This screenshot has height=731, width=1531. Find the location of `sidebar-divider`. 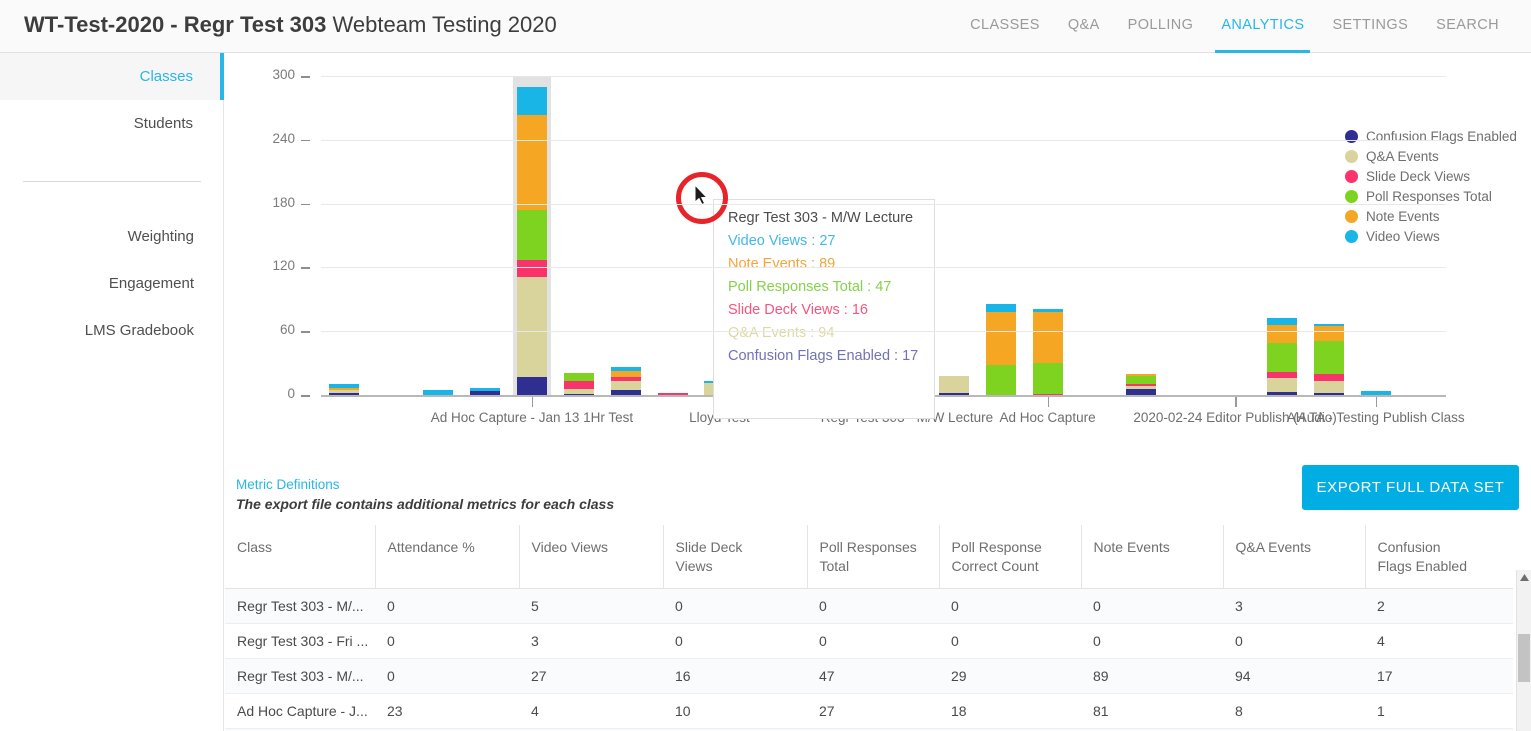

sidebar-divider is located at coordinates (112, 181).